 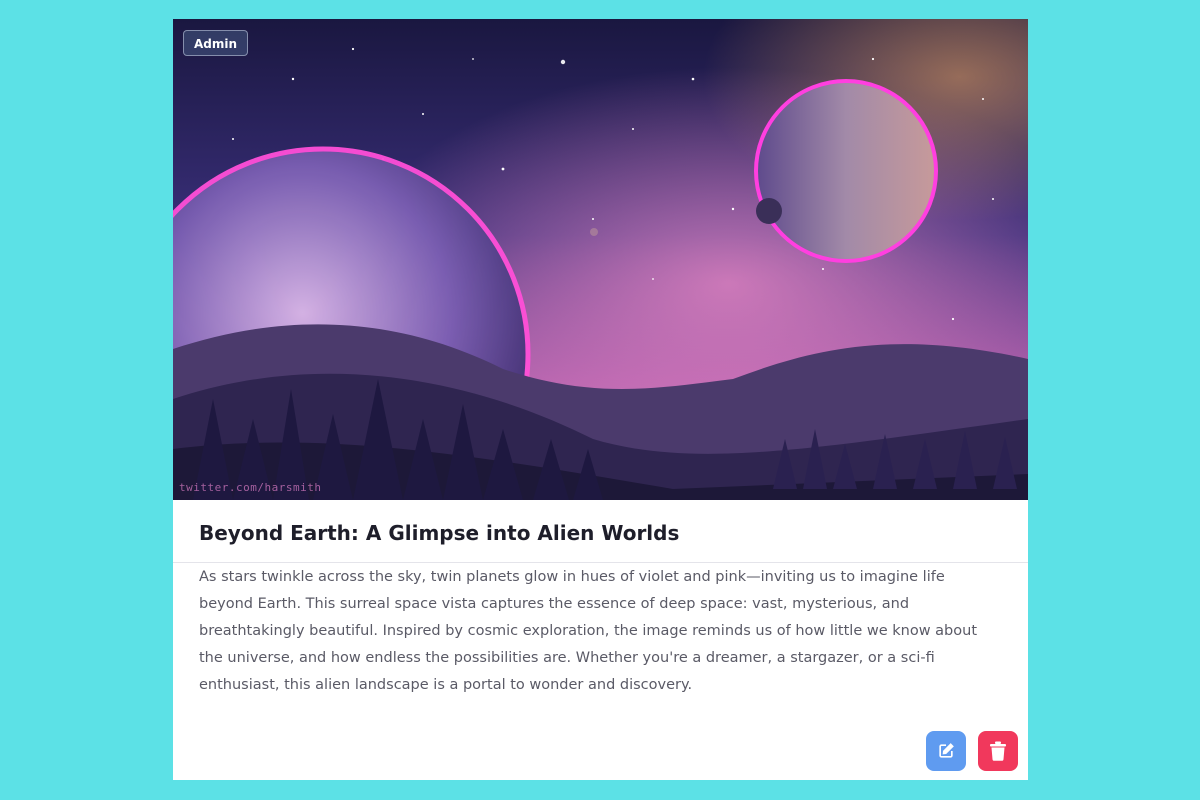 I want to click on edit-button, so click(x=946, y=751).